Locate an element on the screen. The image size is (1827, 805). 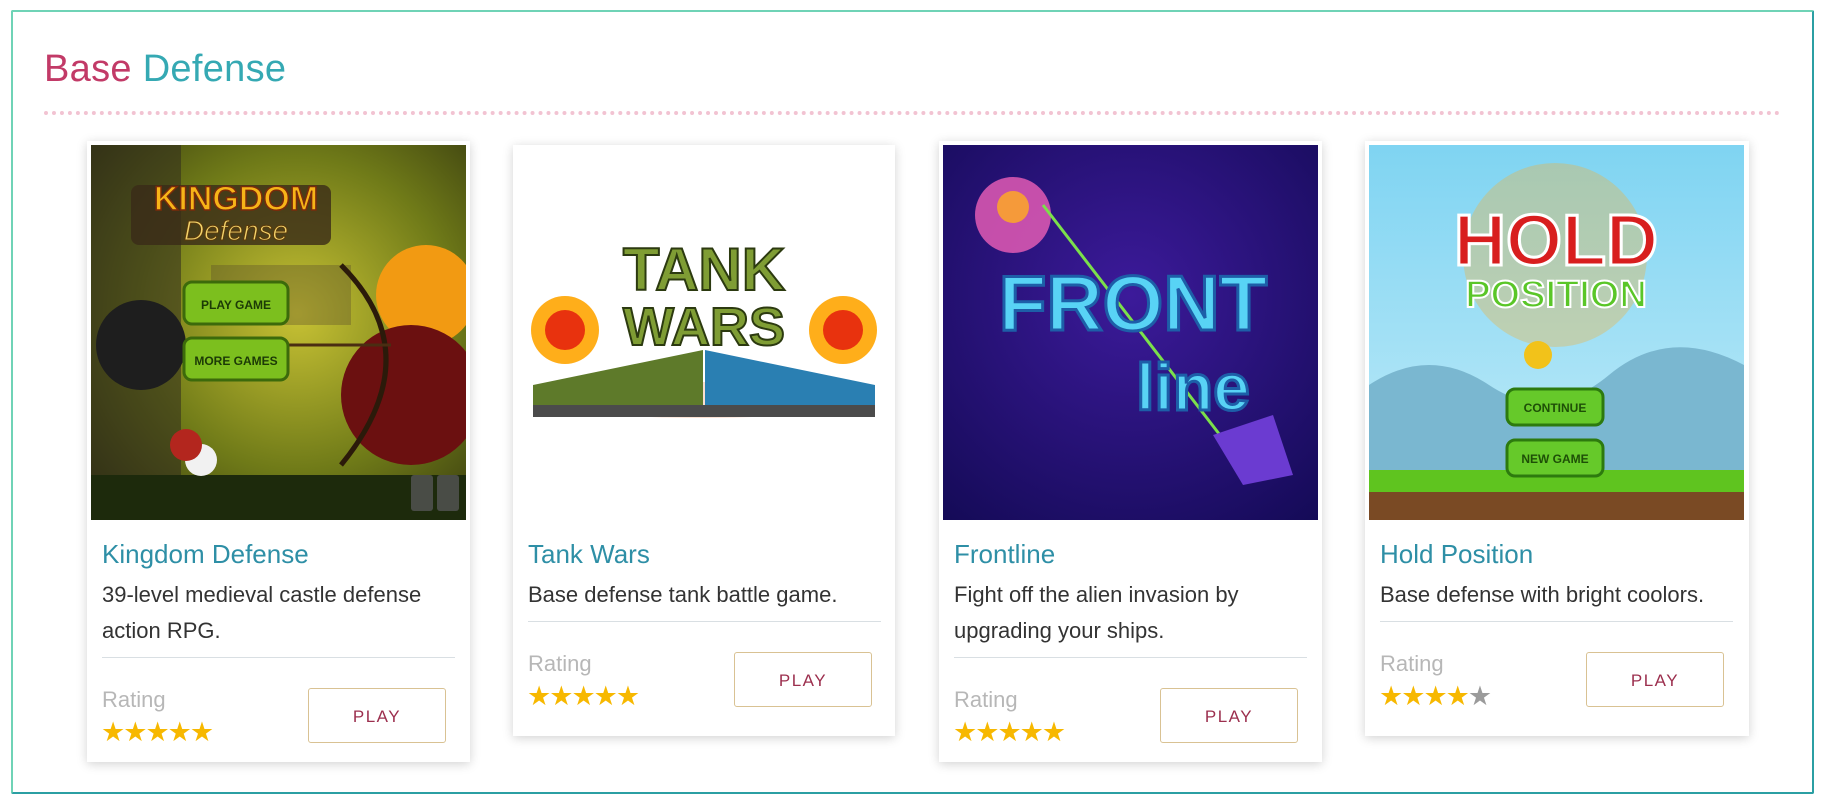
section-title-word2: Defense is located at coordinates (214, 69).